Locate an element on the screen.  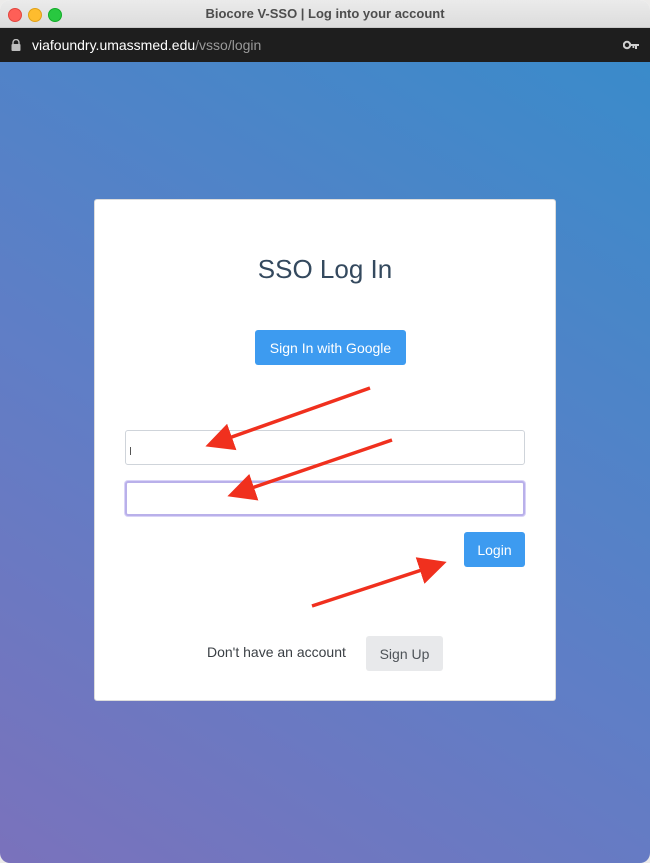
url-text: viafoundry.umassmed.edu/vsso/login is located at coordinates (146, 45).